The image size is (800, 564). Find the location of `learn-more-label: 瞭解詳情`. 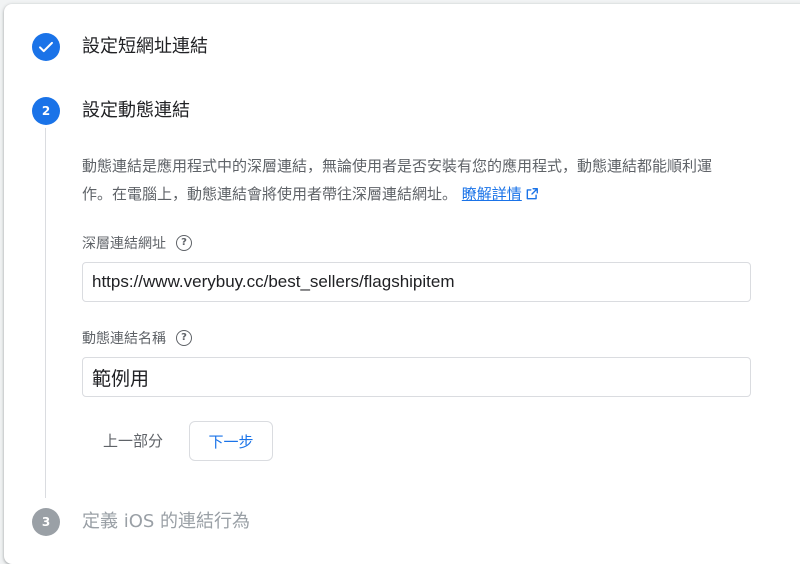

learn-more-label: 瞭解詳情 is located at coordinates (491, 194).